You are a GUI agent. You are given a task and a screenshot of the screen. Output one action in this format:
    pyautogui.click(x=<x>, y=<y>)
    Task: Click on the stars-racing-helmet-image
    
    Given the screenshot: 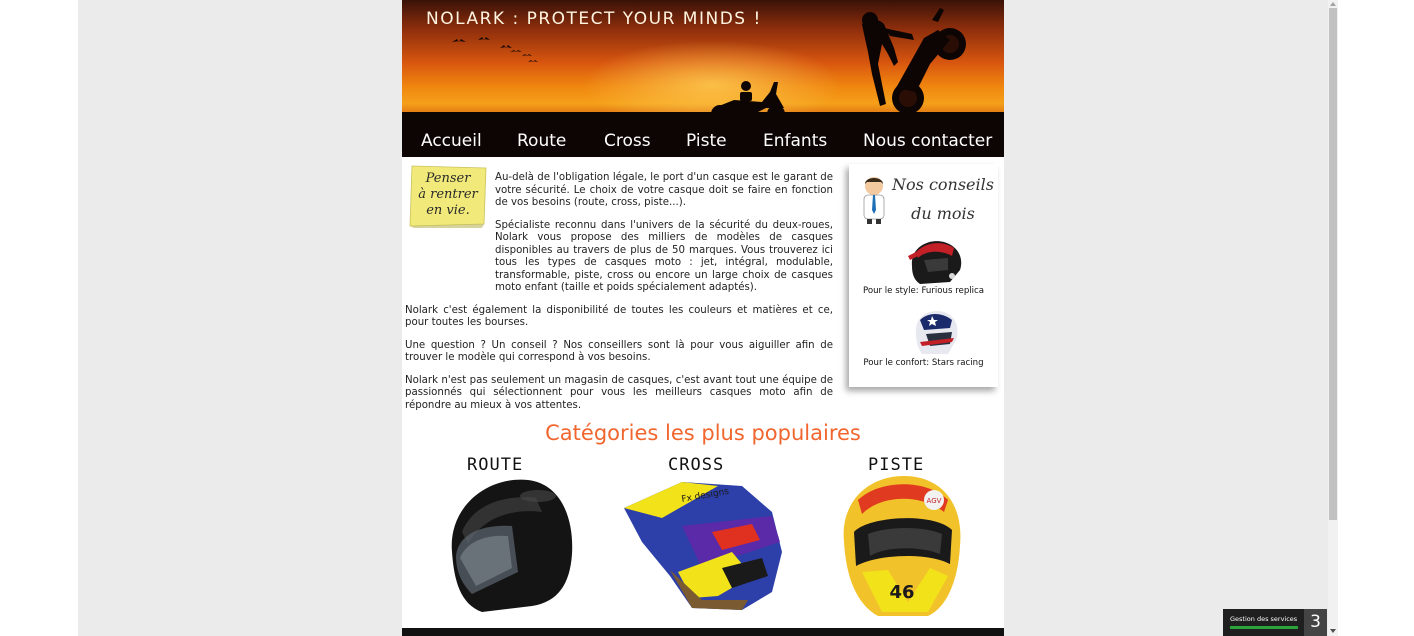 What is the action you would take?
    pyautogui.click(x=934, y=332)
    